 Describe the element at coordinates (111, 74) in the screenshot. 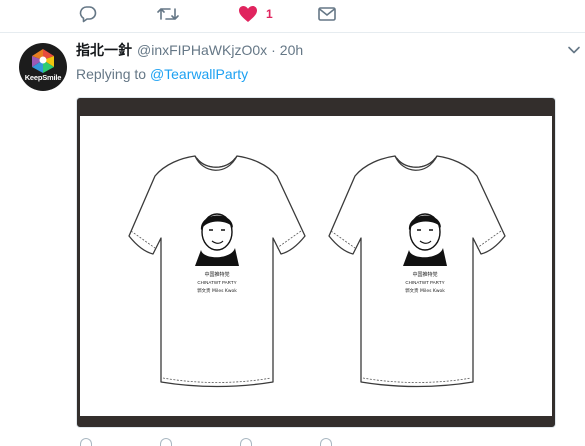

I see `replying-to-prefix: Replying to` at that location.